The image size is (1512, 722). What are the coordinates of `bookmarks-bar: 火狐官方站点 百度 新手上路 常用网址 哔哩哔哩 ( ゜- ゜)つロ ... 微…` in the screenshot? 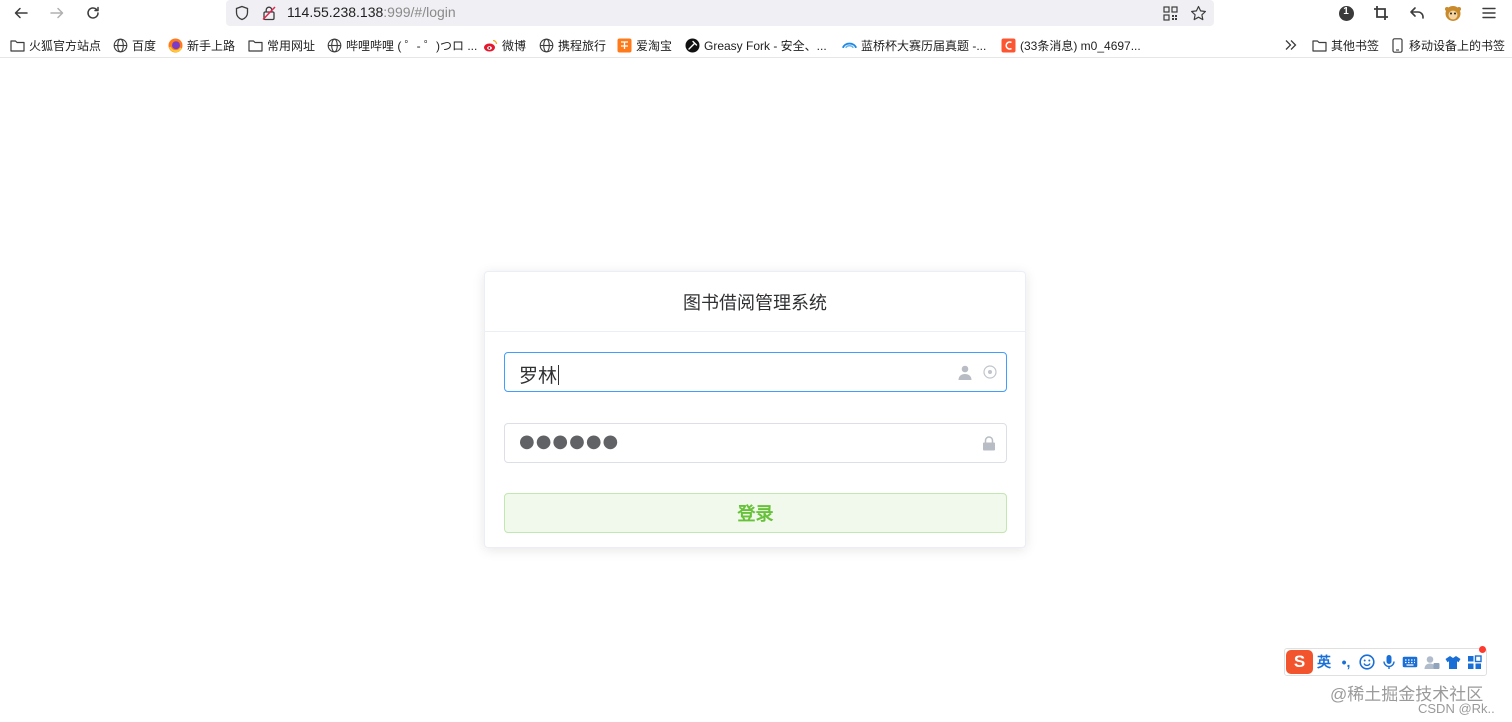 It's located at (756, 44).